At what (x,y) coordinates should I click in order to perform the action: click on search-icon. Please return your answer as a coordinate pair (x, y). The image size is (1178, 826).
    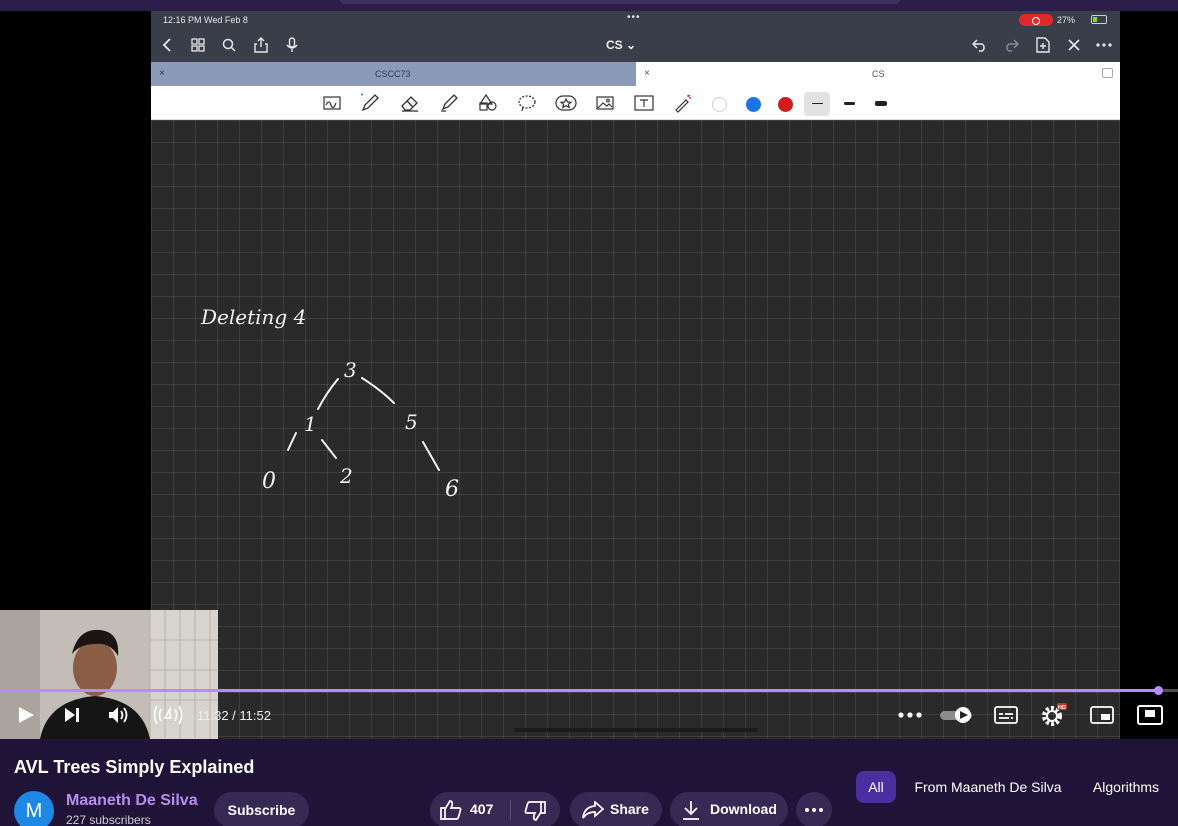
    Looking at the image, I should click on (229, 45).